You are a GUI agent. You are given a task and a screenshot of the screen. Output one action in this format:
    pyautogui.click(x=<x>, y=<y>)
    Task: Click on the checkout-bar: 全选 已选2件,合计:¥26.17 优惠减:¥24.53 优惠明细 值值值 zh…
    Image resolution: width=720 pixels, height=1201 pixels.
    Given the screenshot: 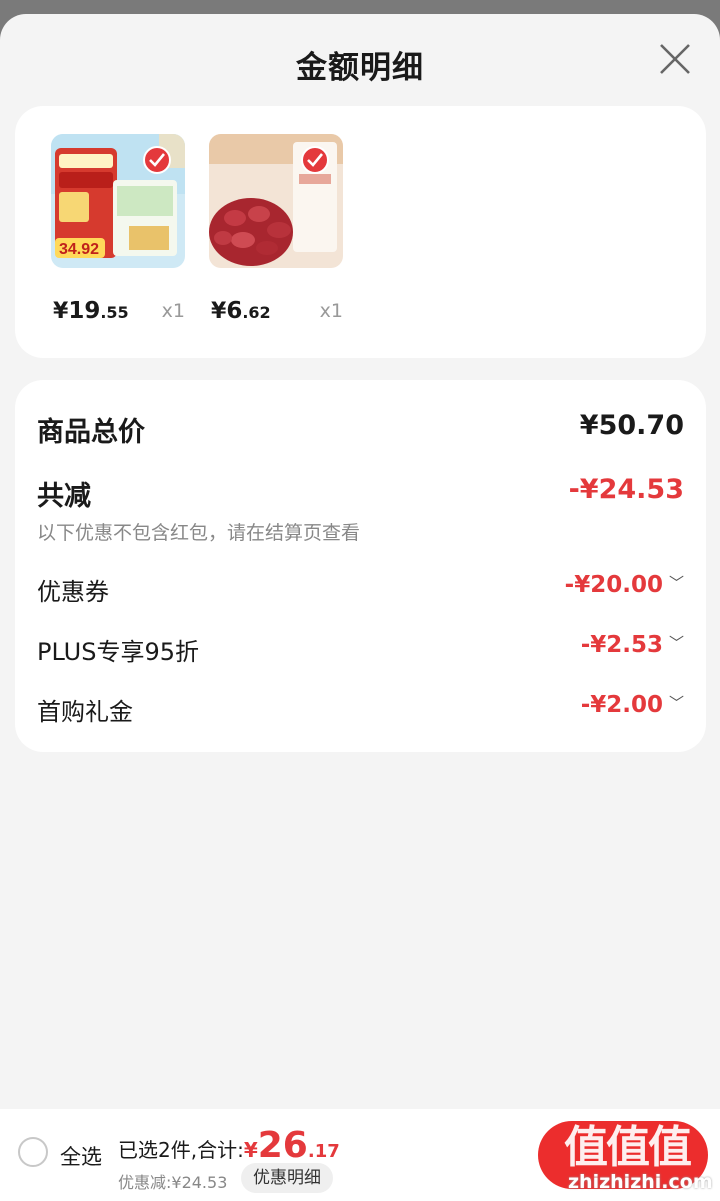 What is the action you would take?
    pyautogui.click(x=360, y=1155)
    